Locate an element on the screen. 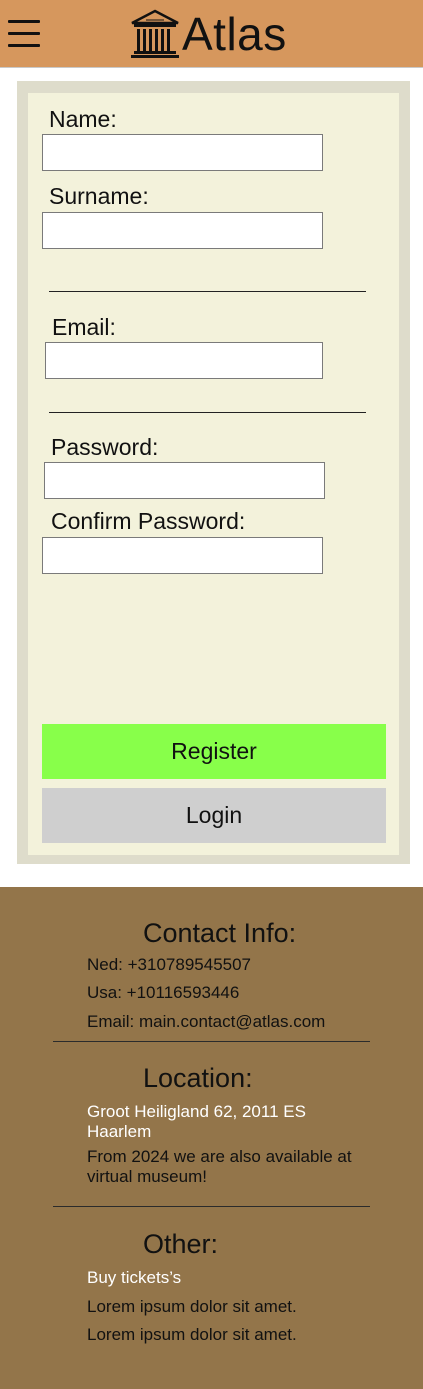 The width and height of the screenshot is (423, 1389). password-input is located at coordinates (184, 480).